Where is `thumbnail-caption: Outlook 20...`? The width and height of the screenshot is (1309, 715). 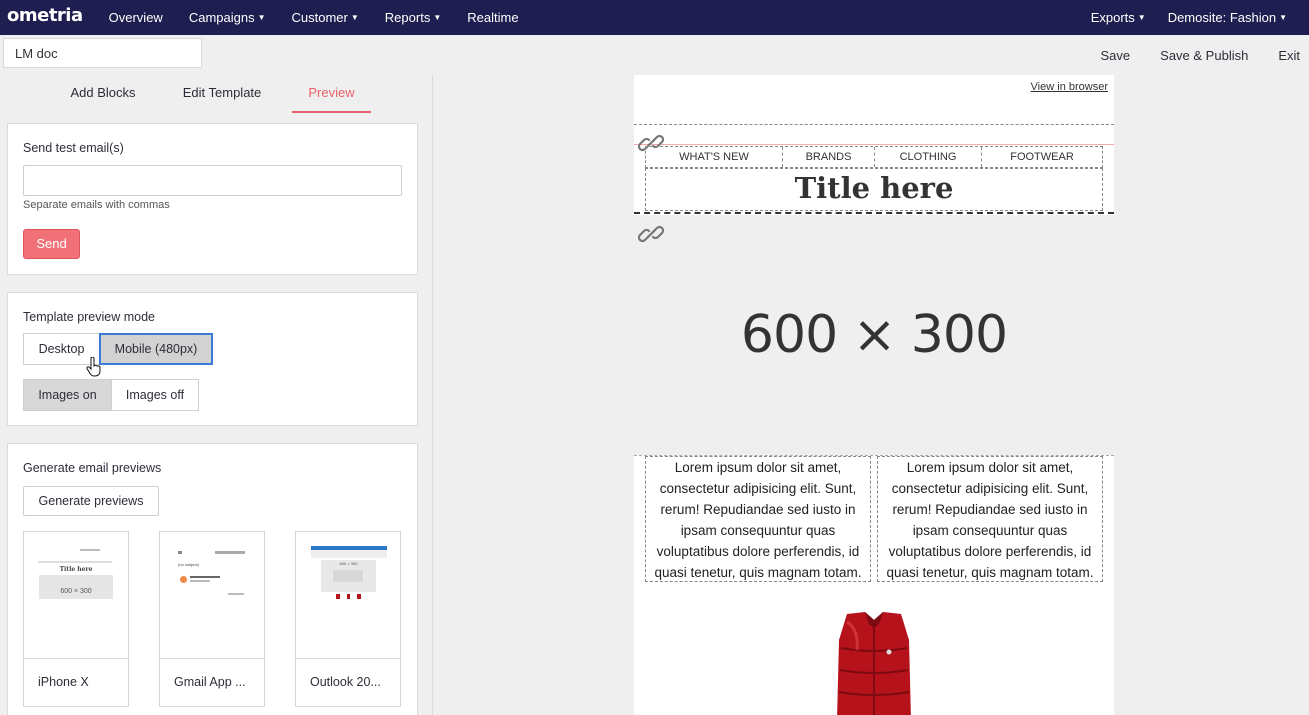
thumbnail-caption: Outlook 20... is located at coordinates (345, 682).